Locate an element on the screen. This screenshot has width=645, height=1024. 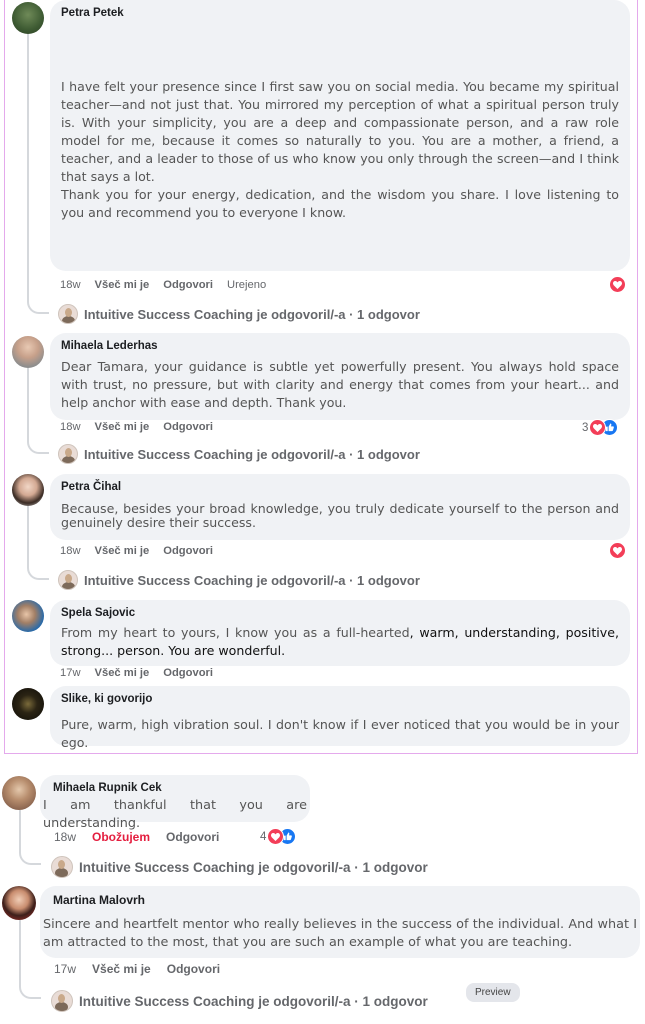
preview-badge: Preview is located at coordinates (493, 992).